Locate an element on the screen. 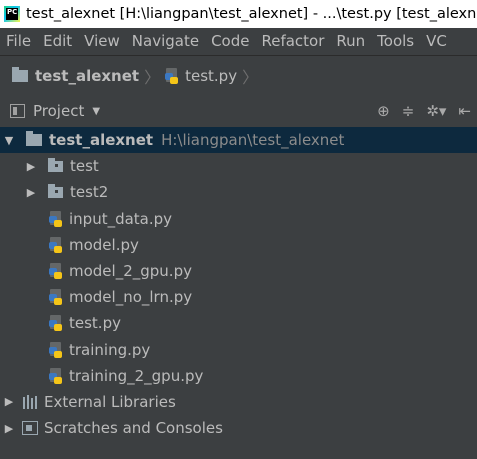  gear-icon: ✲▾ is located at coordinates (436, 111).